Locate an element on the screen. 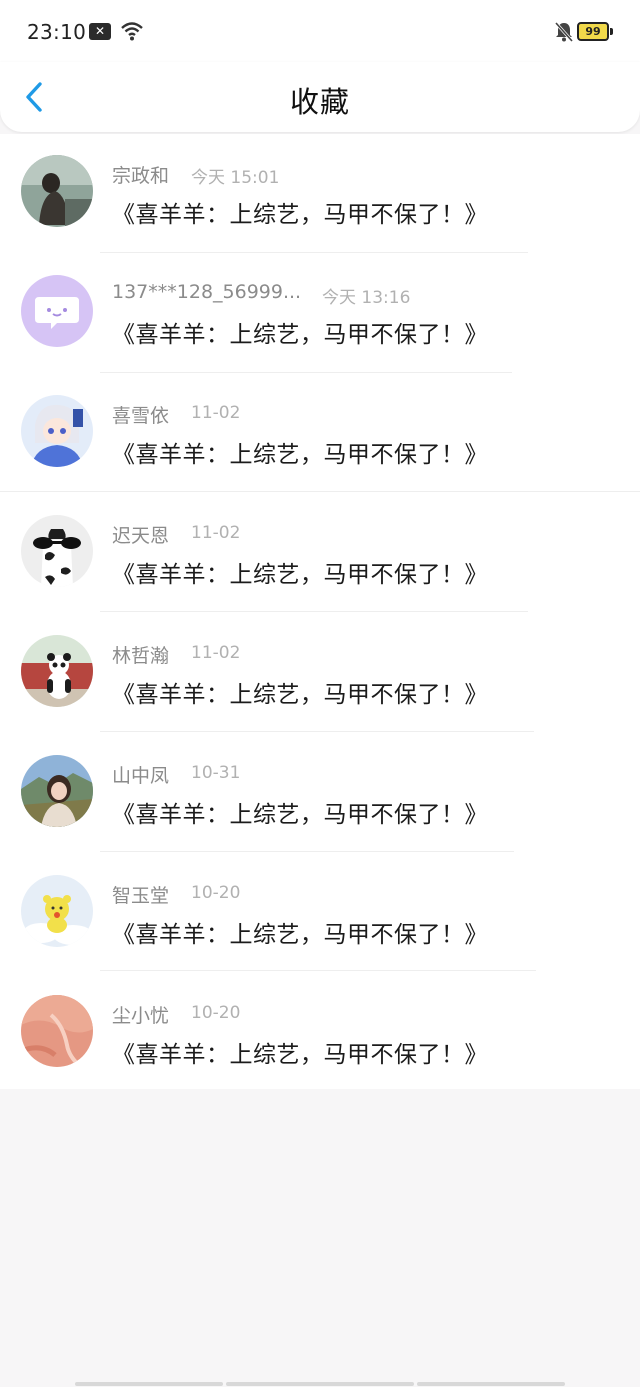 Image resolution: width=640 pixels, height=1387 pixels. header: 收藏 is located at coordinates (320, 97).